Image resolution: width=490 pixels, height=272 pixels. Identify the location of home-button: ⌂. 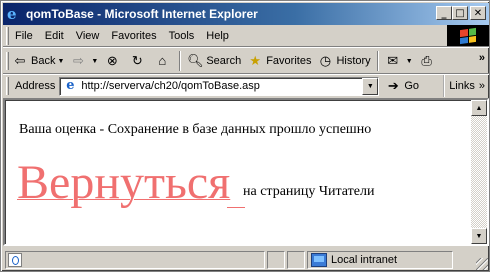
(163, 61).